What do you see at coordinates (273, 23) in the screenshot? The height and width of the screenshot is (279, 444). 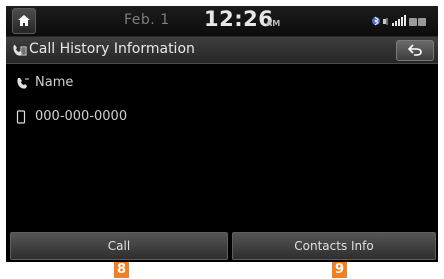 I see `status-ampm: AM` at bounding box center [273, 23].